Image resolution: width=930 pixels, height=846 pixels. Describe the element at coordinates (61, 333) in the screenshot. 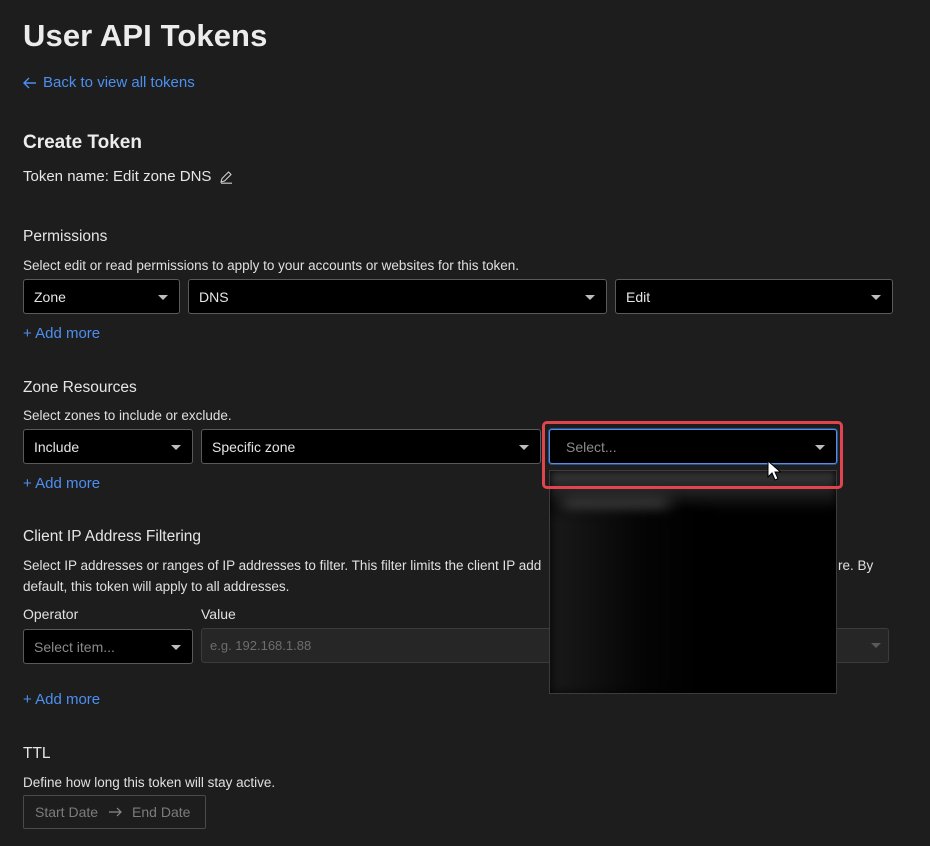

I see `permissions-add-more-link: + Add more` at that location.